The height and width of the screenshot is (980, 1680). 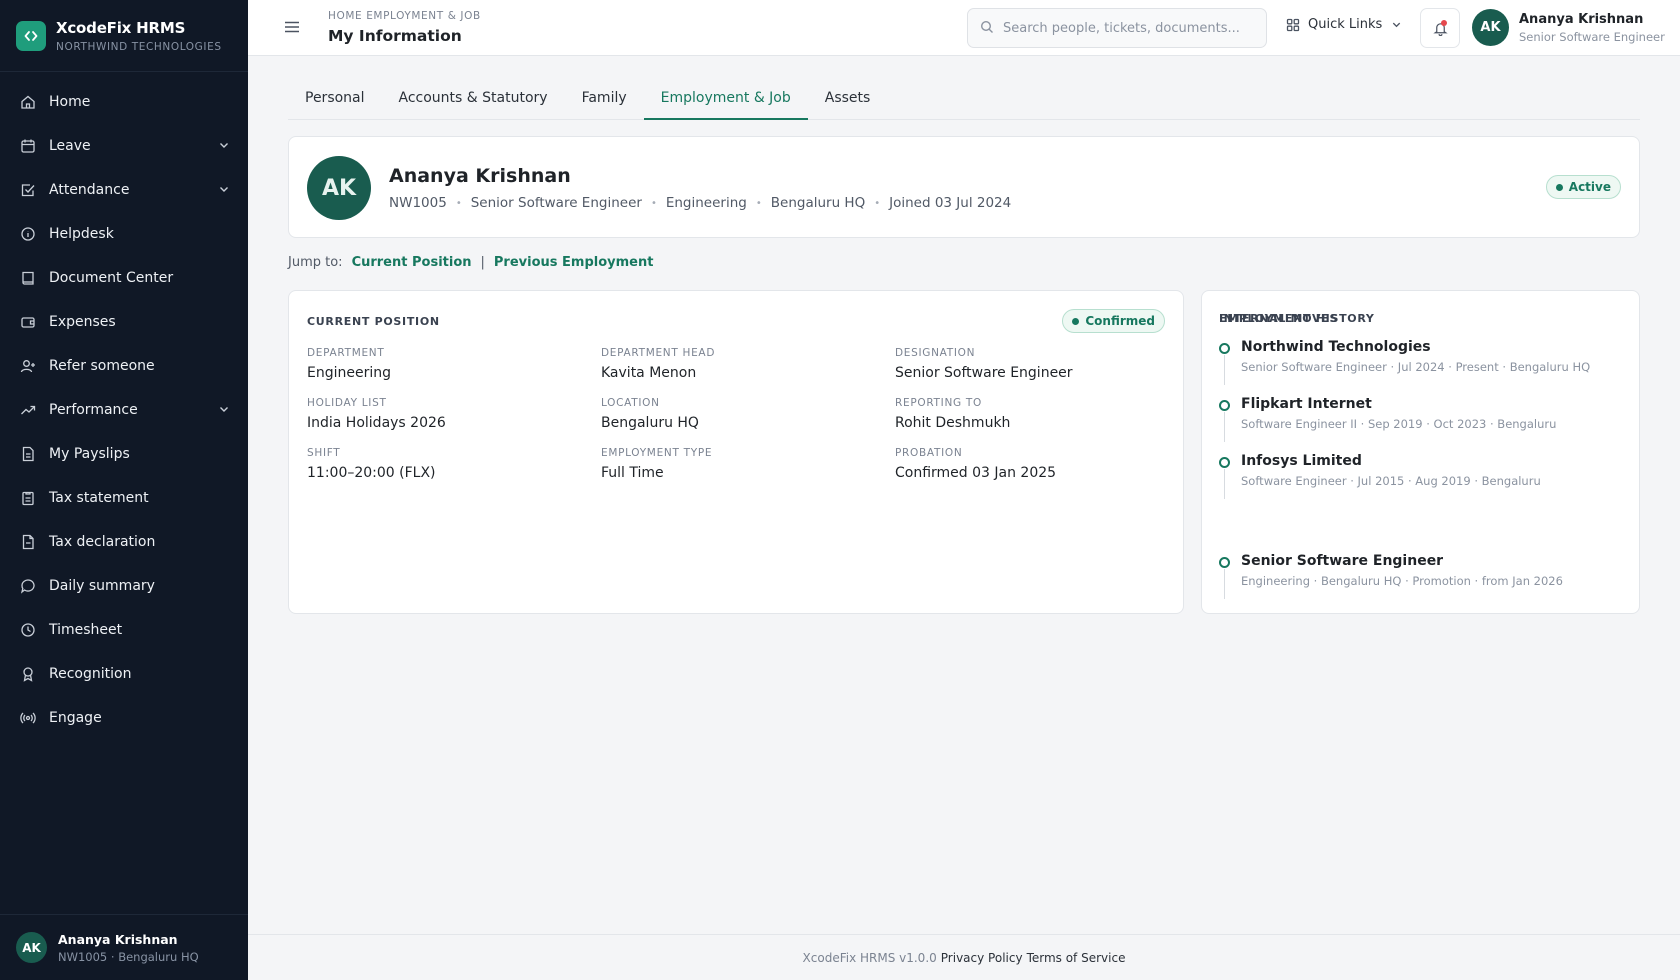 I want to click on brand: XcodeFix HRMS NORTHWIND TECHNOLOGIES, so click(x=124, y=36).